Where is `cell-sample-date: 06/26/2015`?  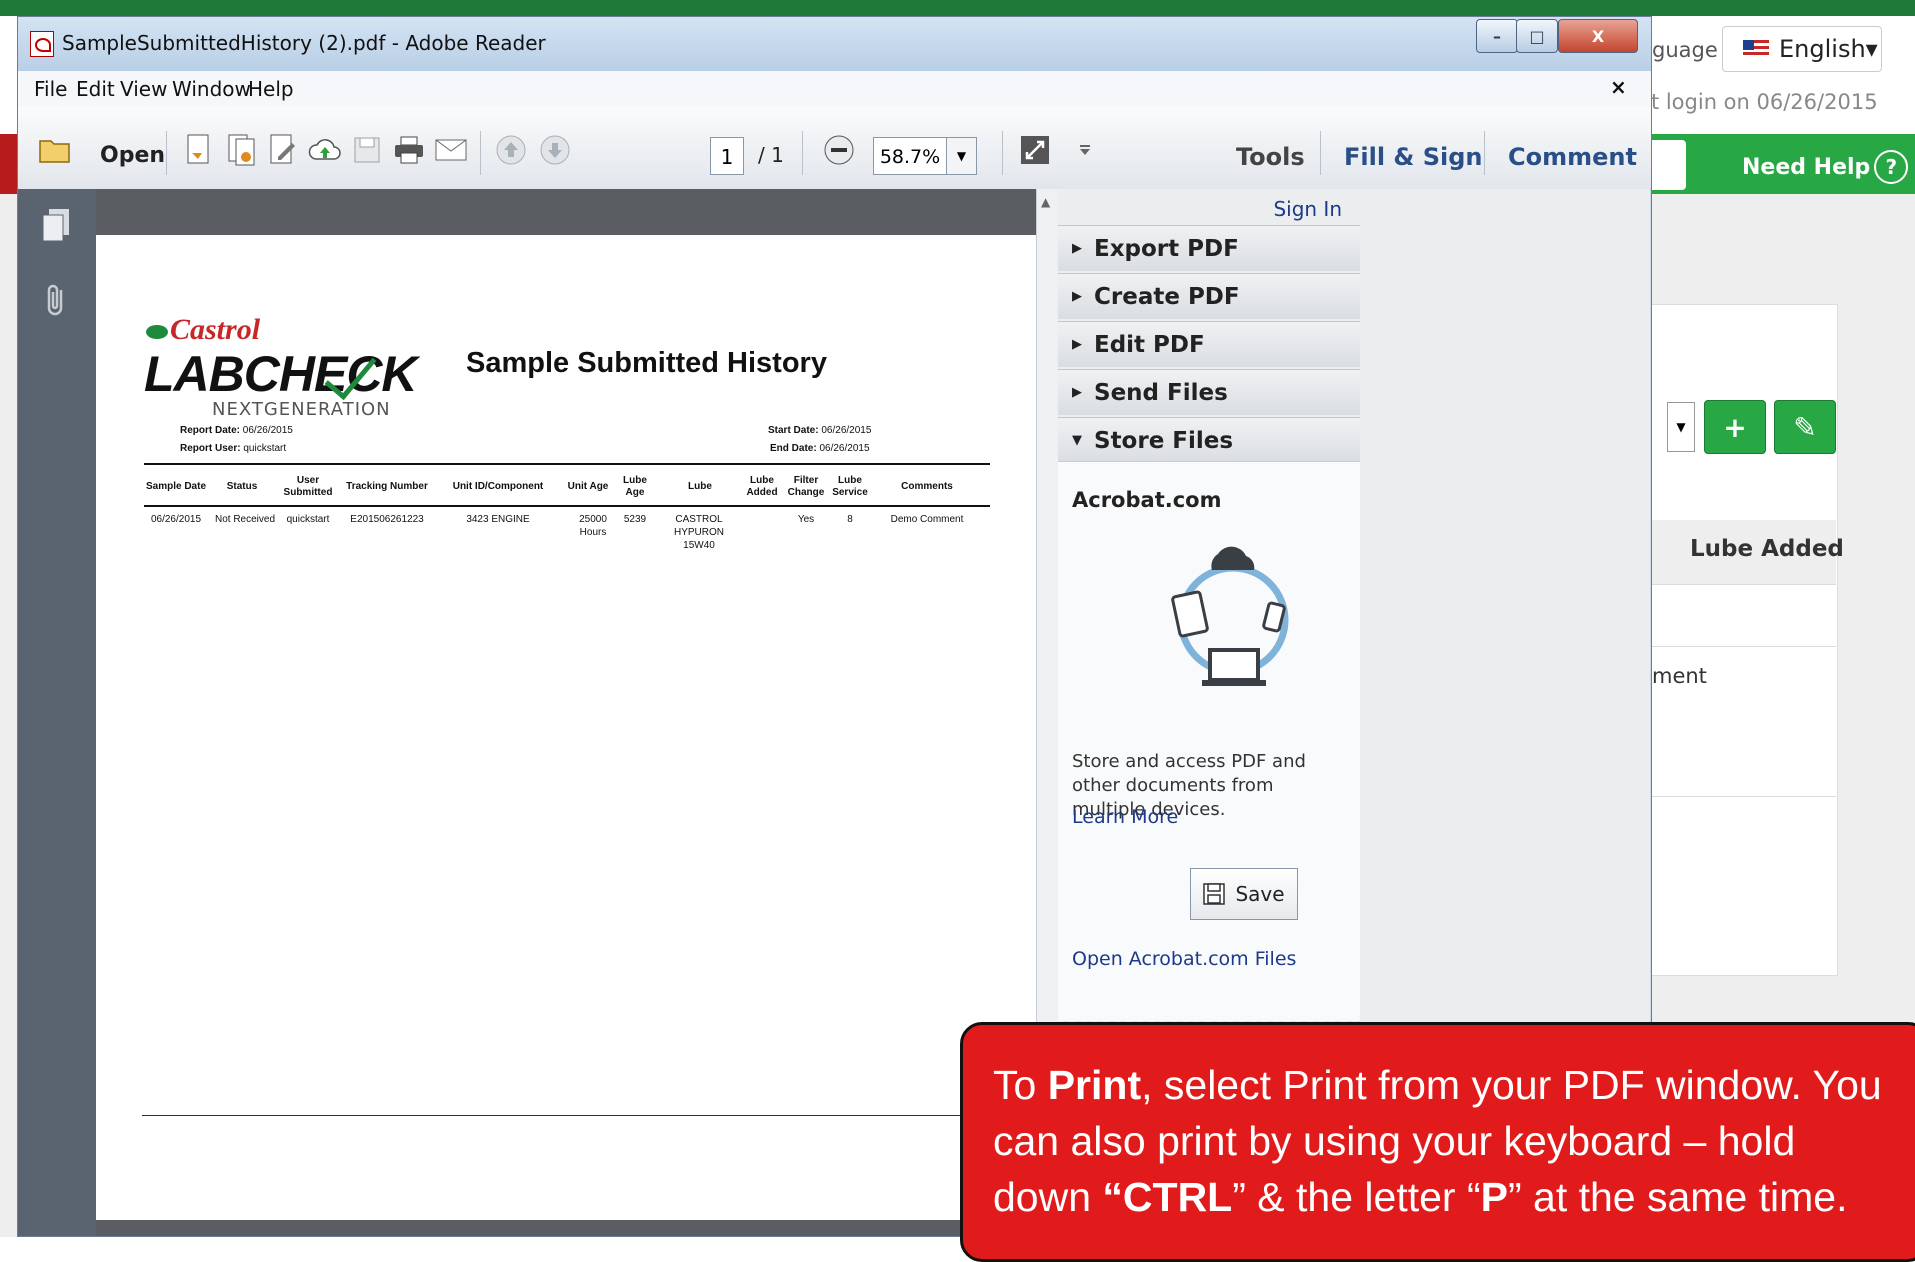
cell-sample-date: 06/26/2015 is located at coordinates (176, 519).